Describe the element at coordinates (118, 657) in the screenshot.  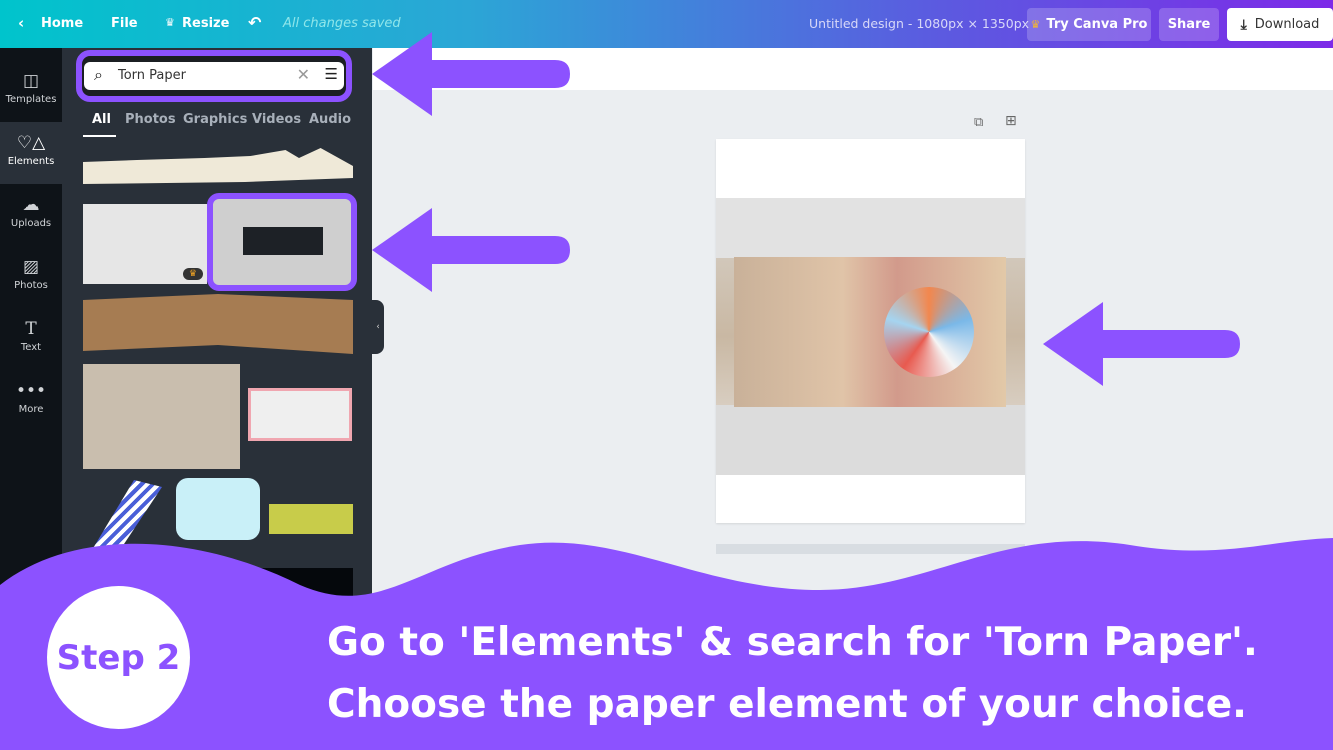
I see `step-badge: Step 2` at that location.